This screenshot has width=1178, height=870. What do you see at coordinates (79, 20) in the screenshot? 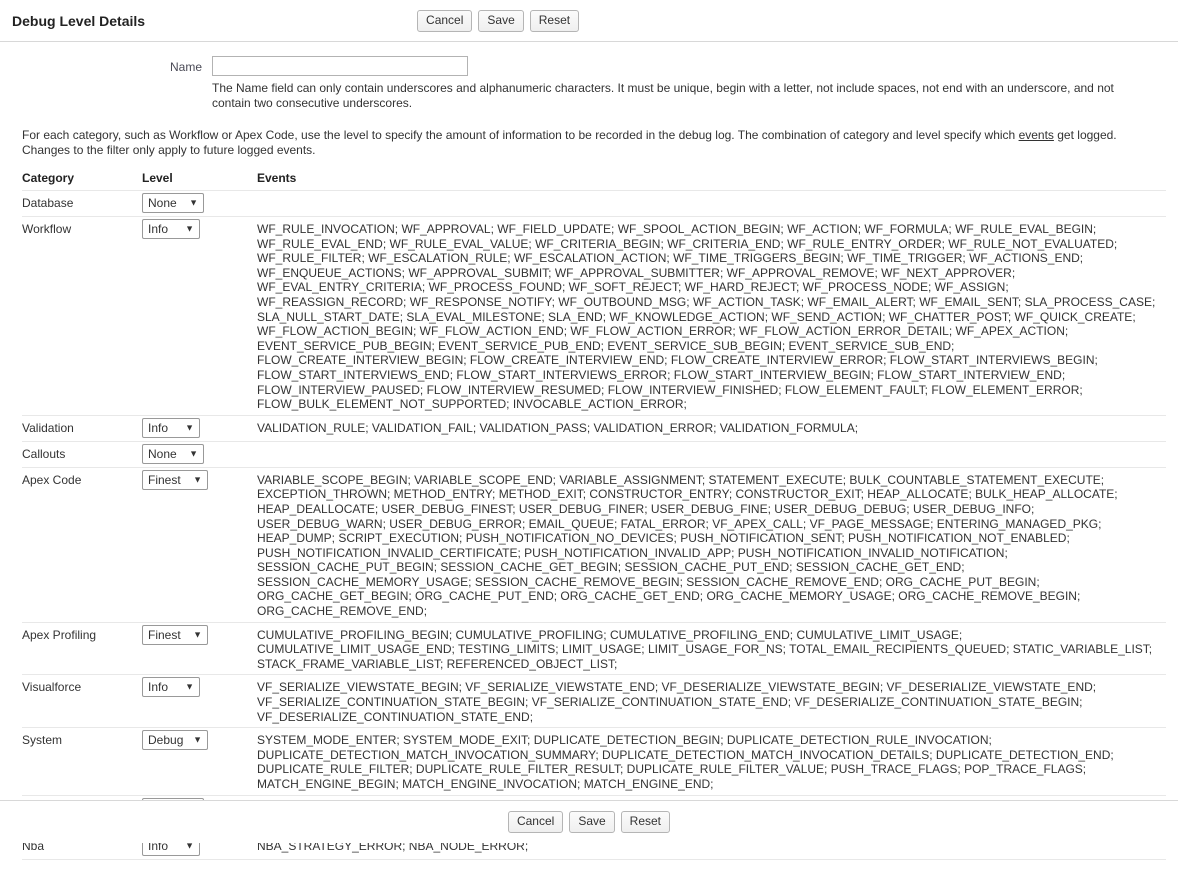
I see `page-title: Debug Level Details` at bounding box center [79, 20].